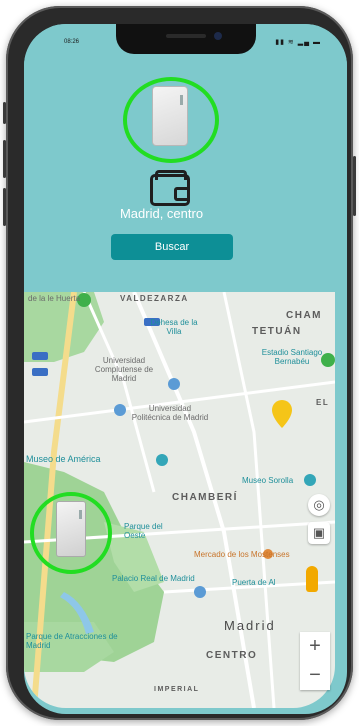 This screenshot has width=359, height=726. I want to click on map-label-el: EL, so click(323, 402).